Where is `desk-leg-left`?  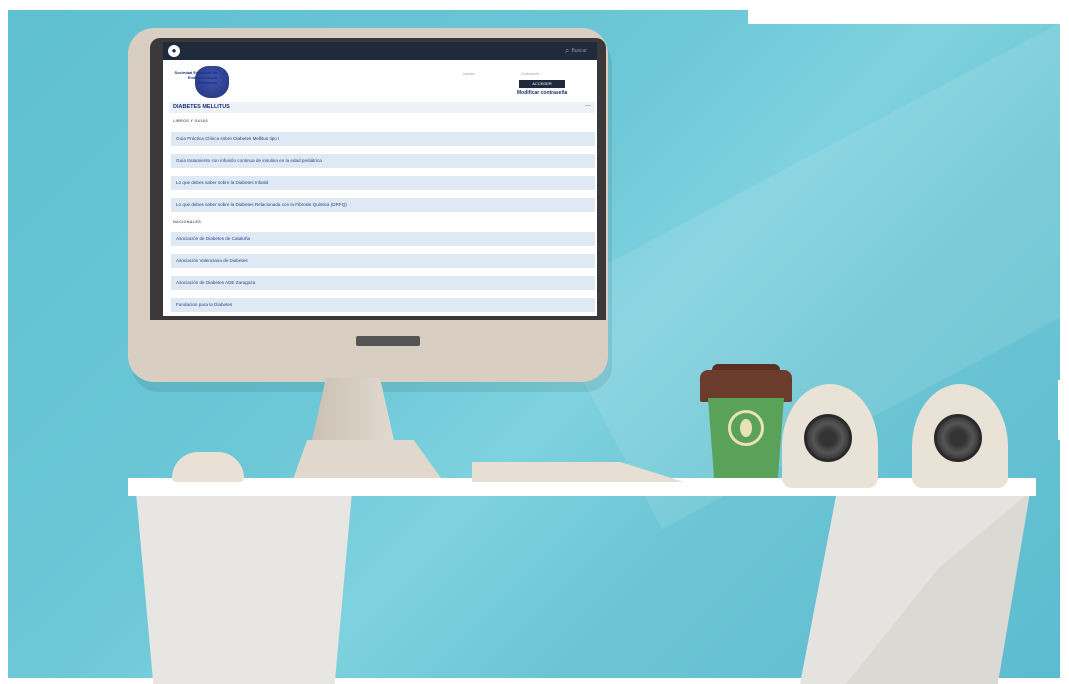
desk-leg-left is located at coordinates (244, 588).